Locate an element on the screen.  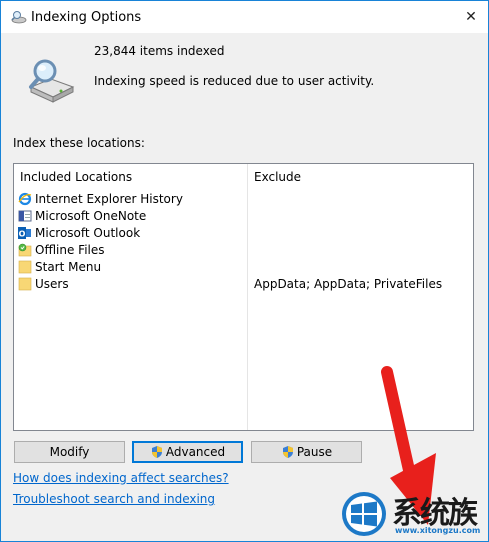
pause-button: Pause is located at coordinates (306, 452).